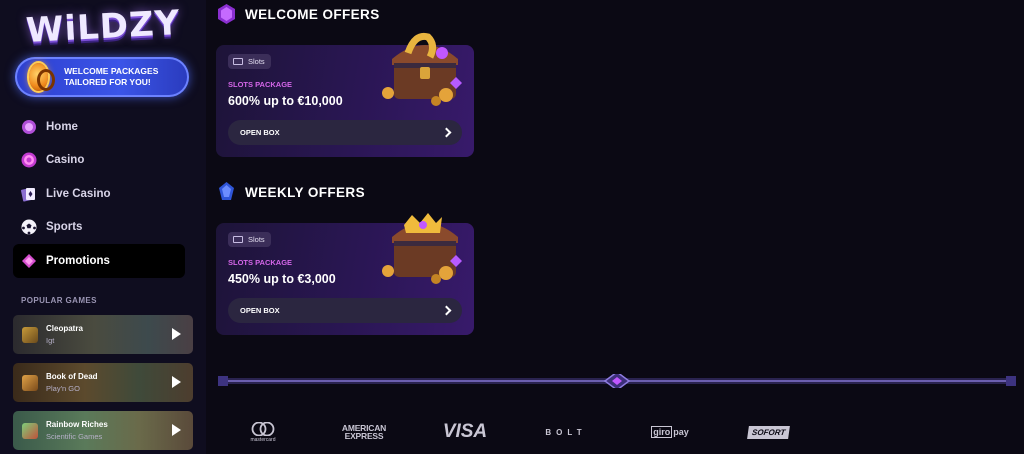 Image resolution: width=1024 pixels, height=454 pixels. What do you see at coordinates (29, 194) in the screenshot?
I see `playing-cards-icon` at bounding box center [29, 194].